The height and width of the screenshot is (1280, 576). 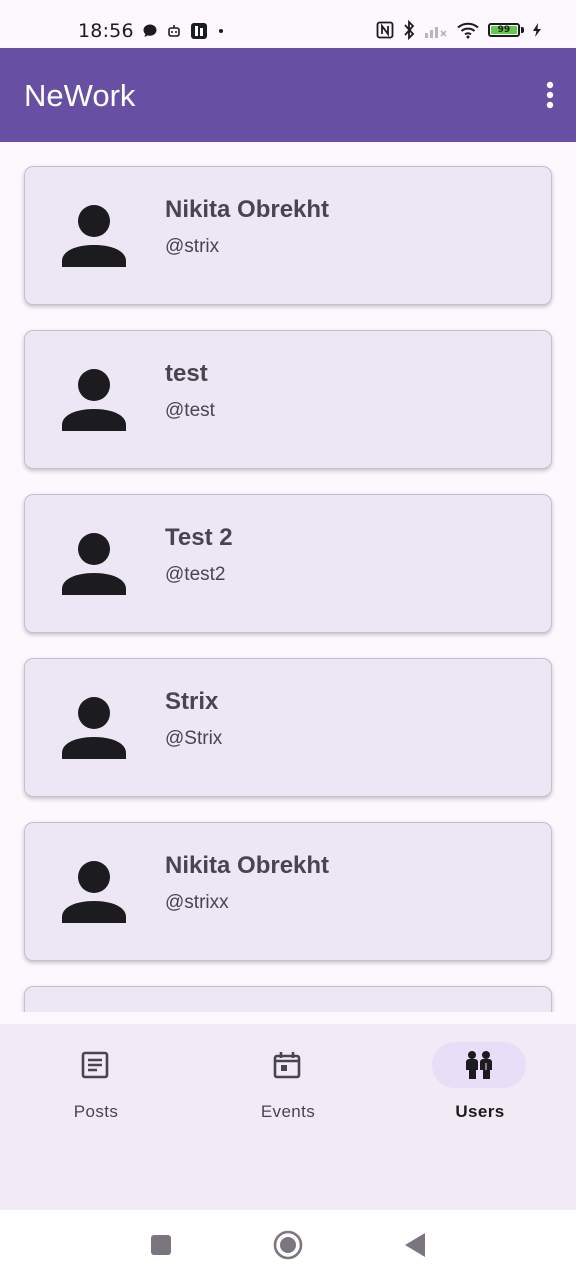 I want to click on user-login: @Strix, so click(x=194, y=738).